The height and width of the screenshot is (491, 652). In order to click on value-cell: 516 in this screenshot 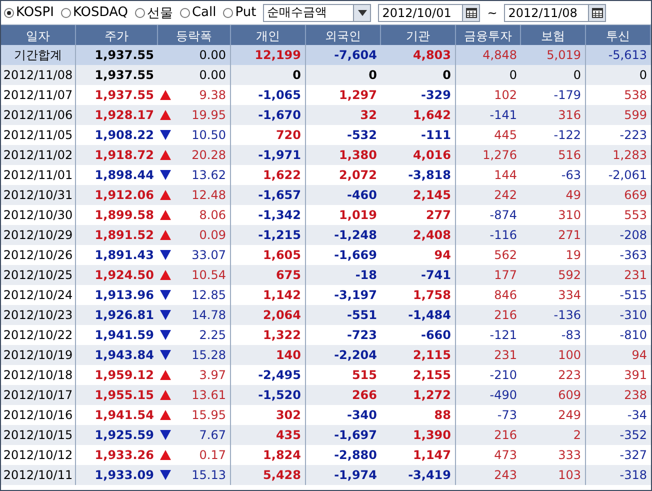, I will do `click(553, 155)`.